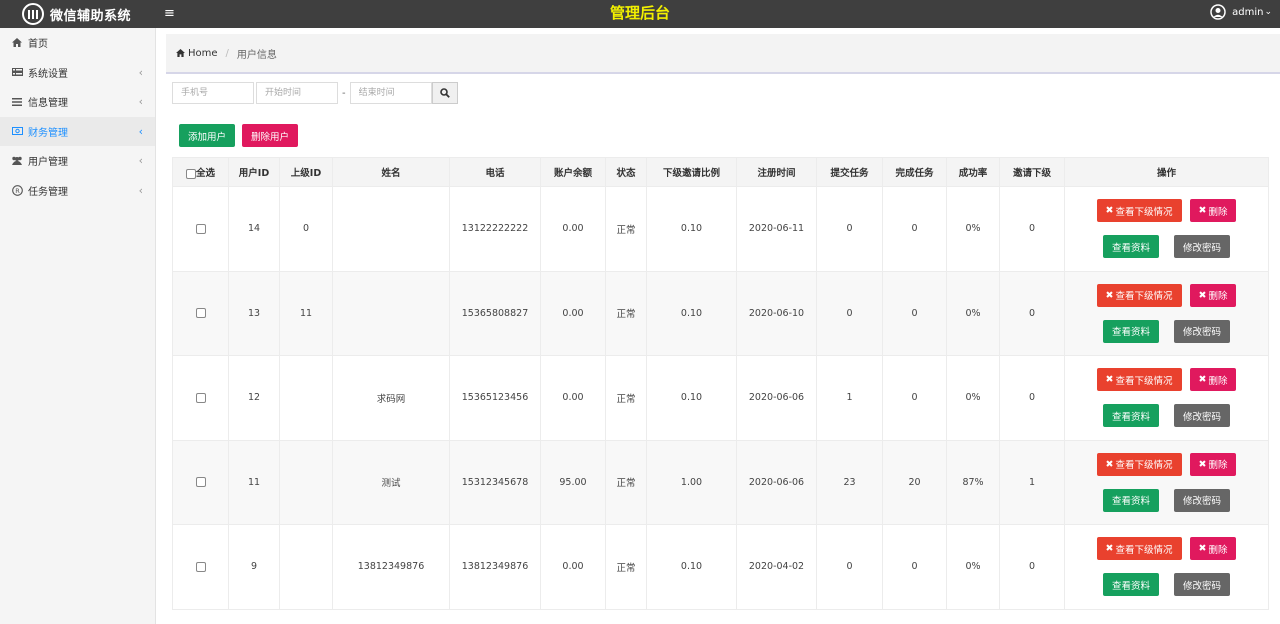 The height and width of the screenshot is (624, 1280). I want to click on logo: 微信辅助系统, so click(76, 14).